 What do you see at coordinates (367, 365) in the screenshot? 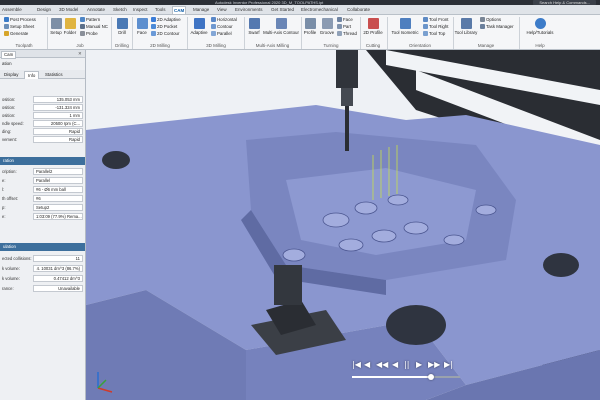
I see `step-back-button: ◀` at bounding box center [367, 365].